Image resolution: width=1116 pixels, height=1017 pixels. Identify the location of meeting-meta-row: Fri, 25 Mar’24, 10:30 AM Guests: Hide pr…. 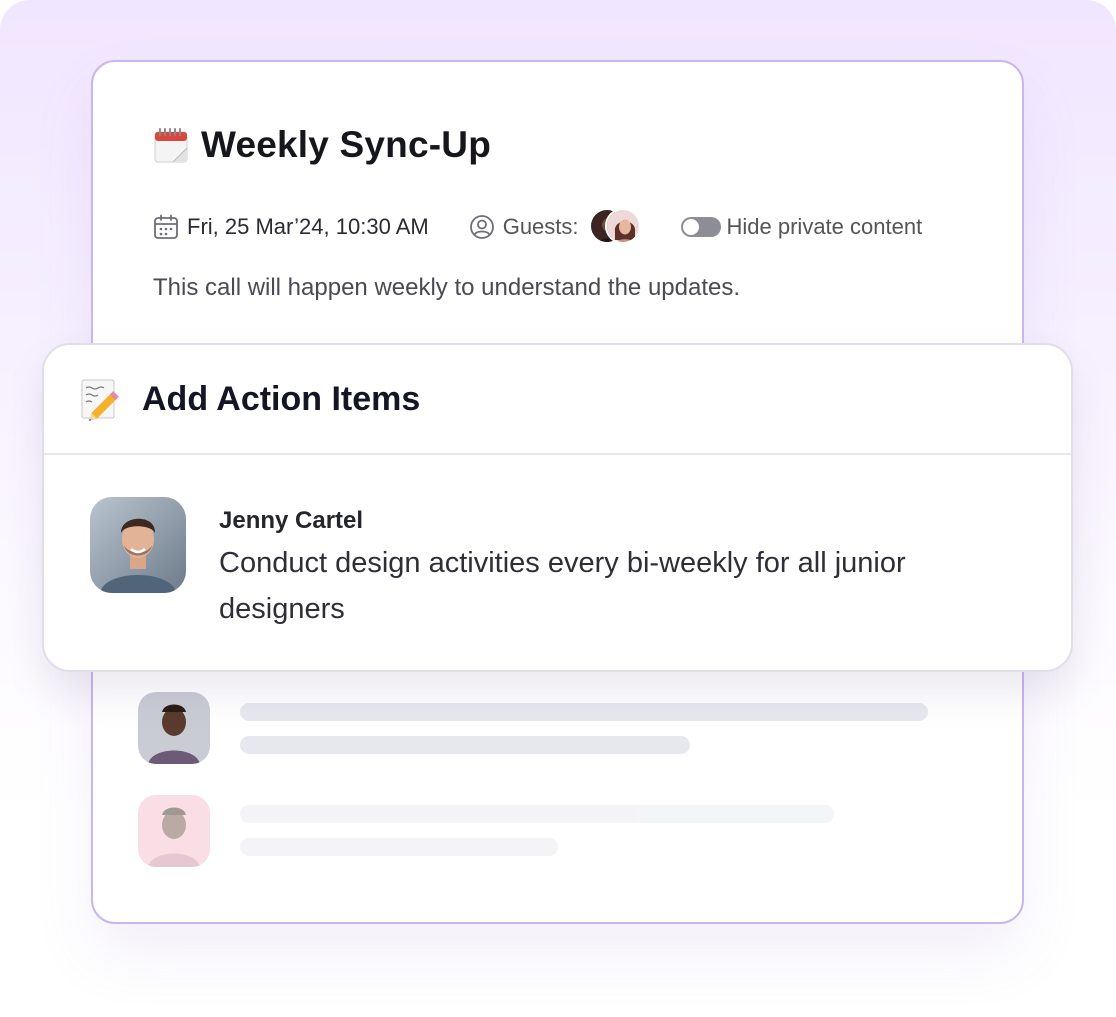
(537, 227).